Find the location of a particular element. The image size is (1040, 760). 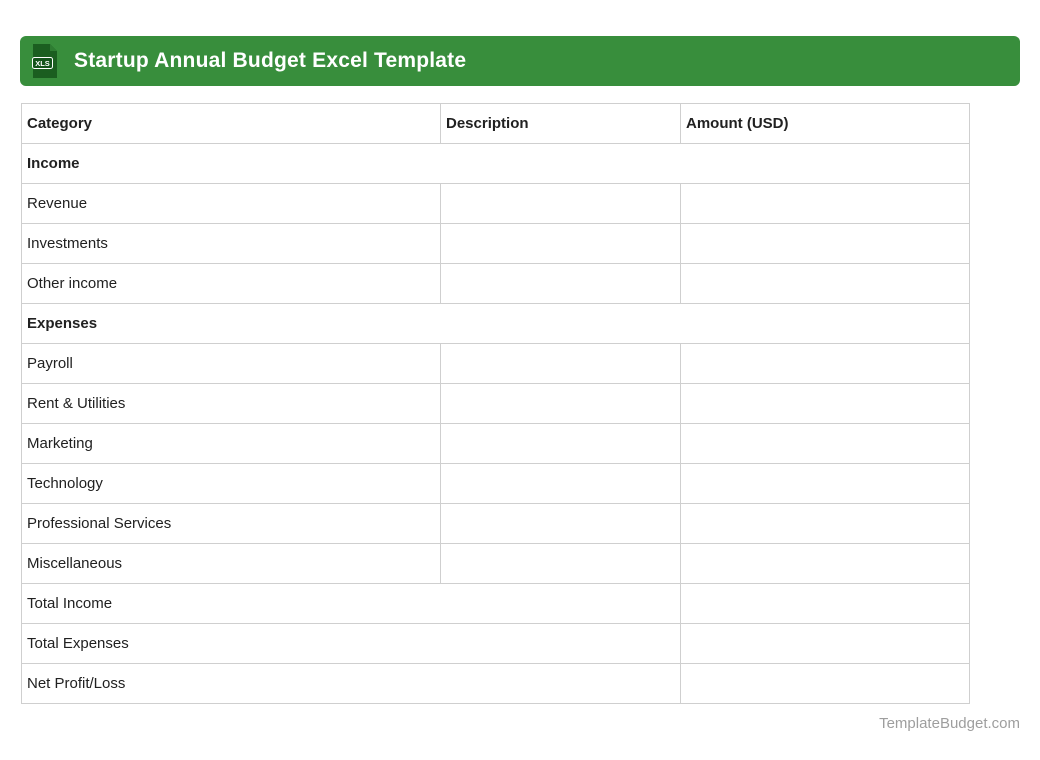

item-row: Payroll is located at coordinates (495, 363).